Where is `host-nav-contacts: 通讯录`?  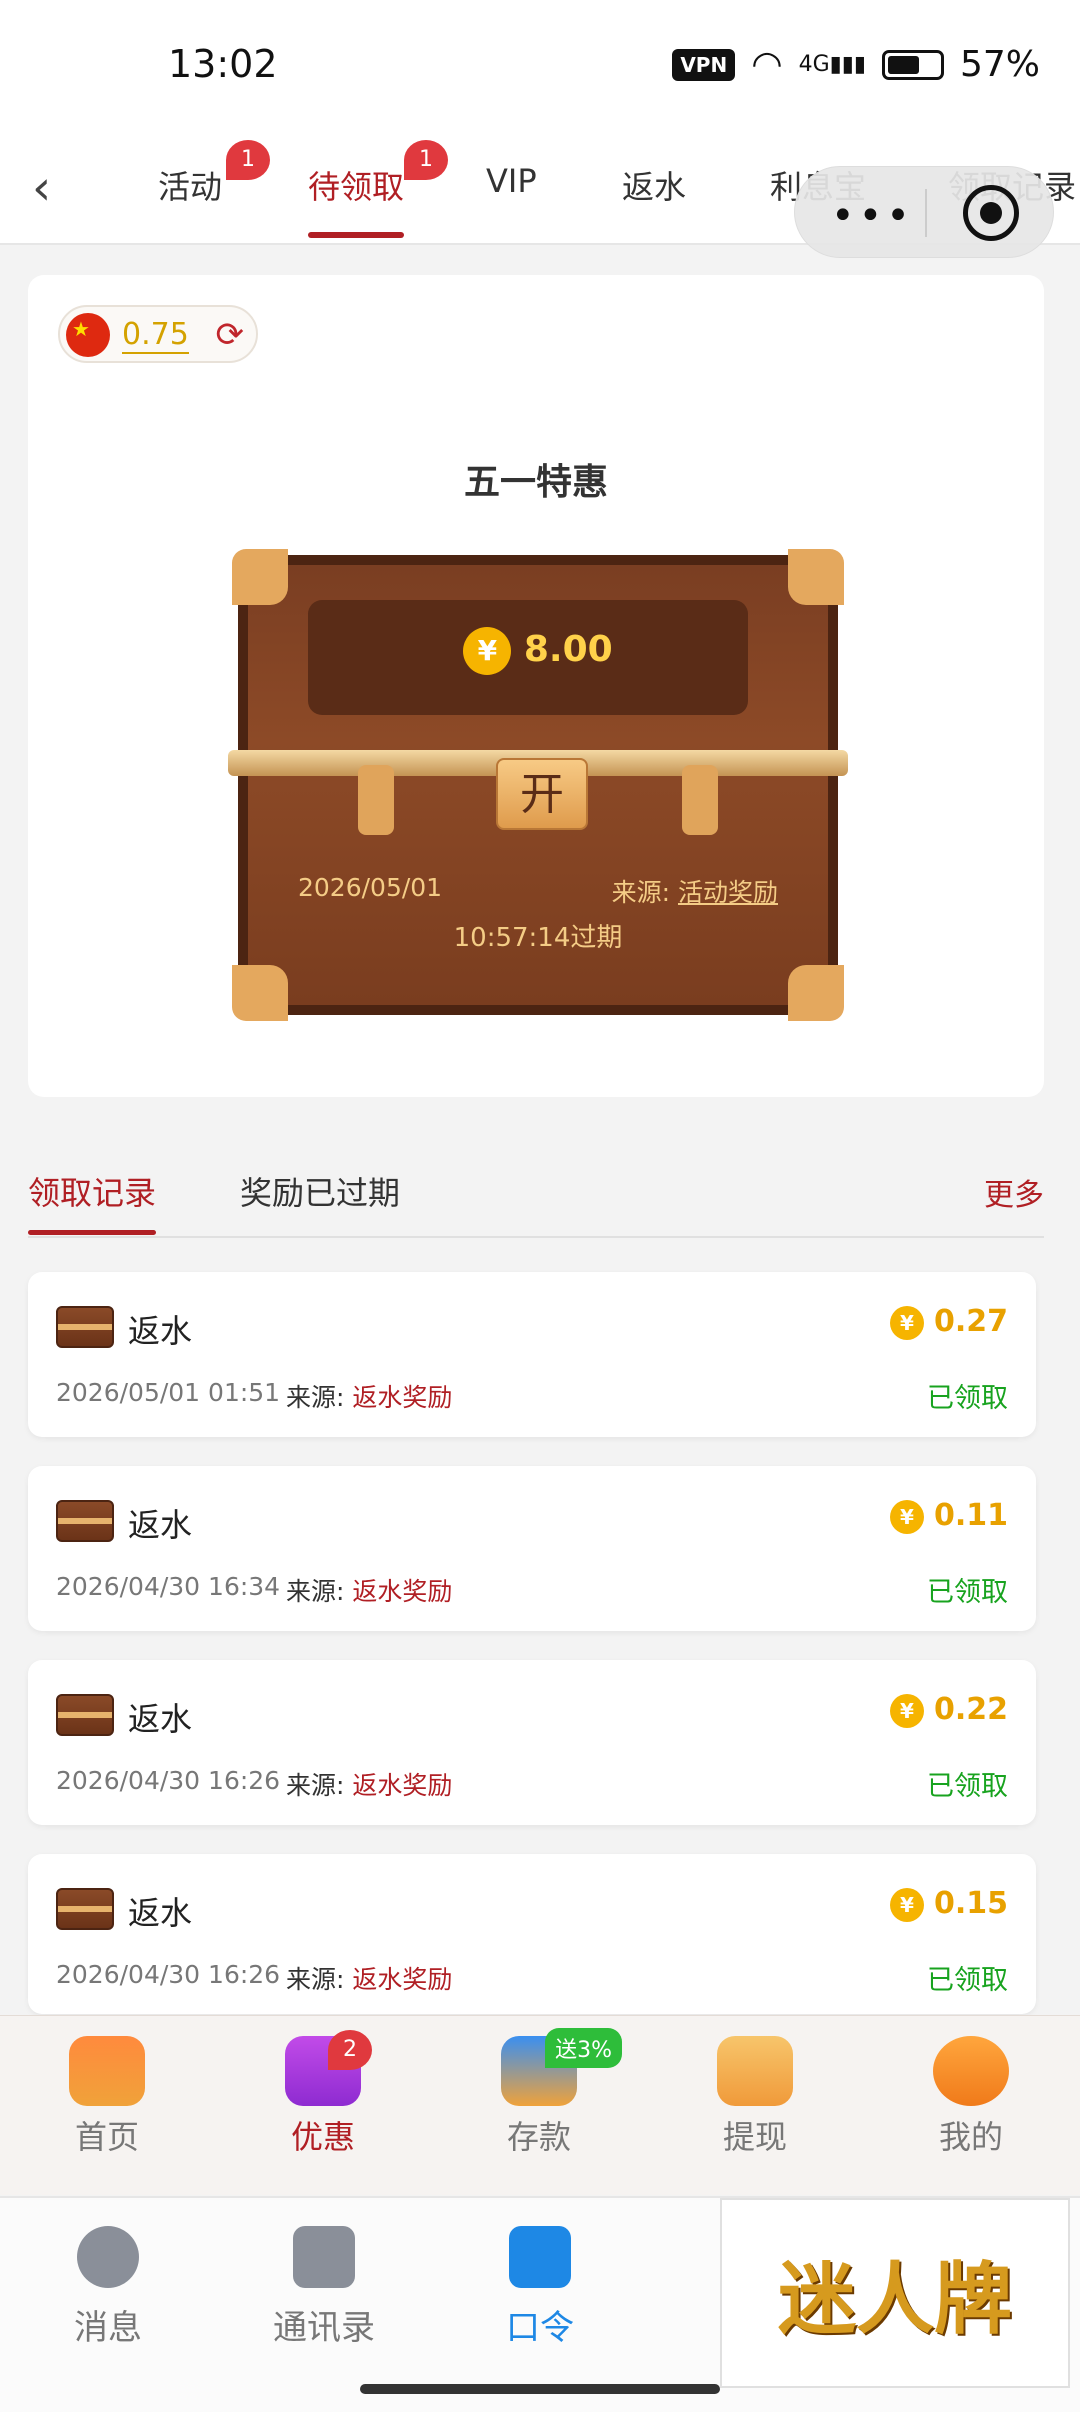 host-nav-contacts: 通讯录 is located at coordinates (324, 2287).